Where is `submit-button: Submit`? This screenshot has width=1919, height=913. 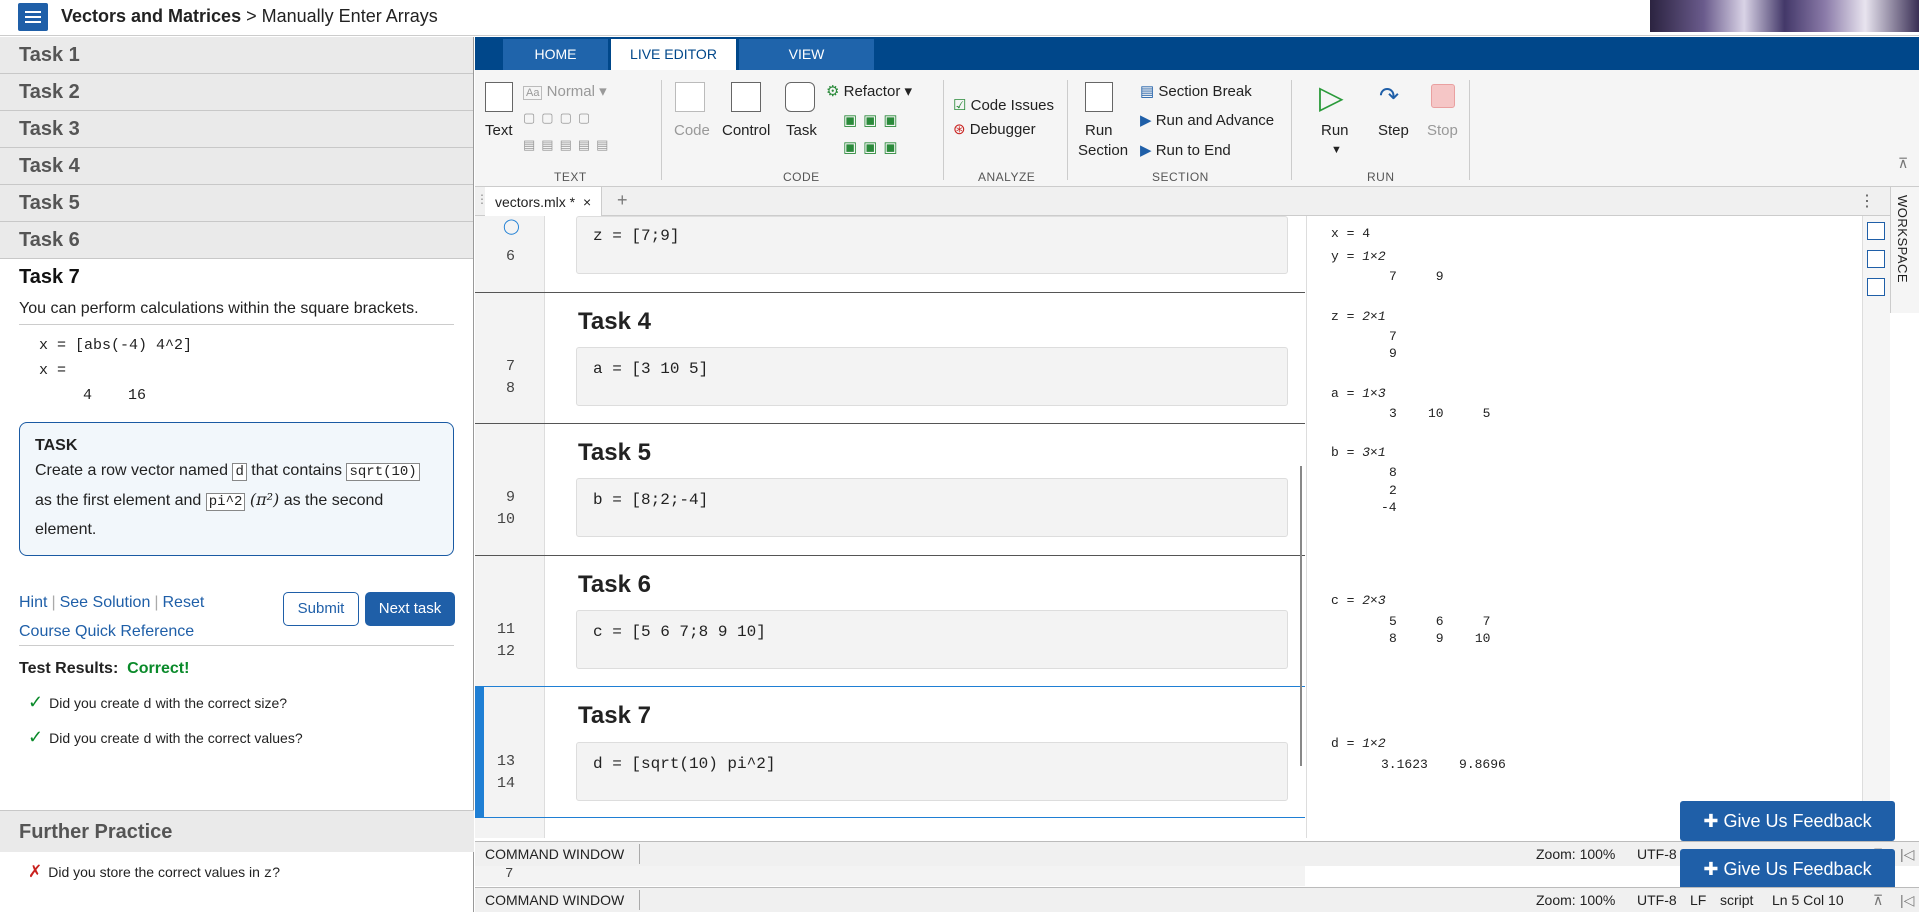
submit-button: Submit is located at coordinates (321, 609).